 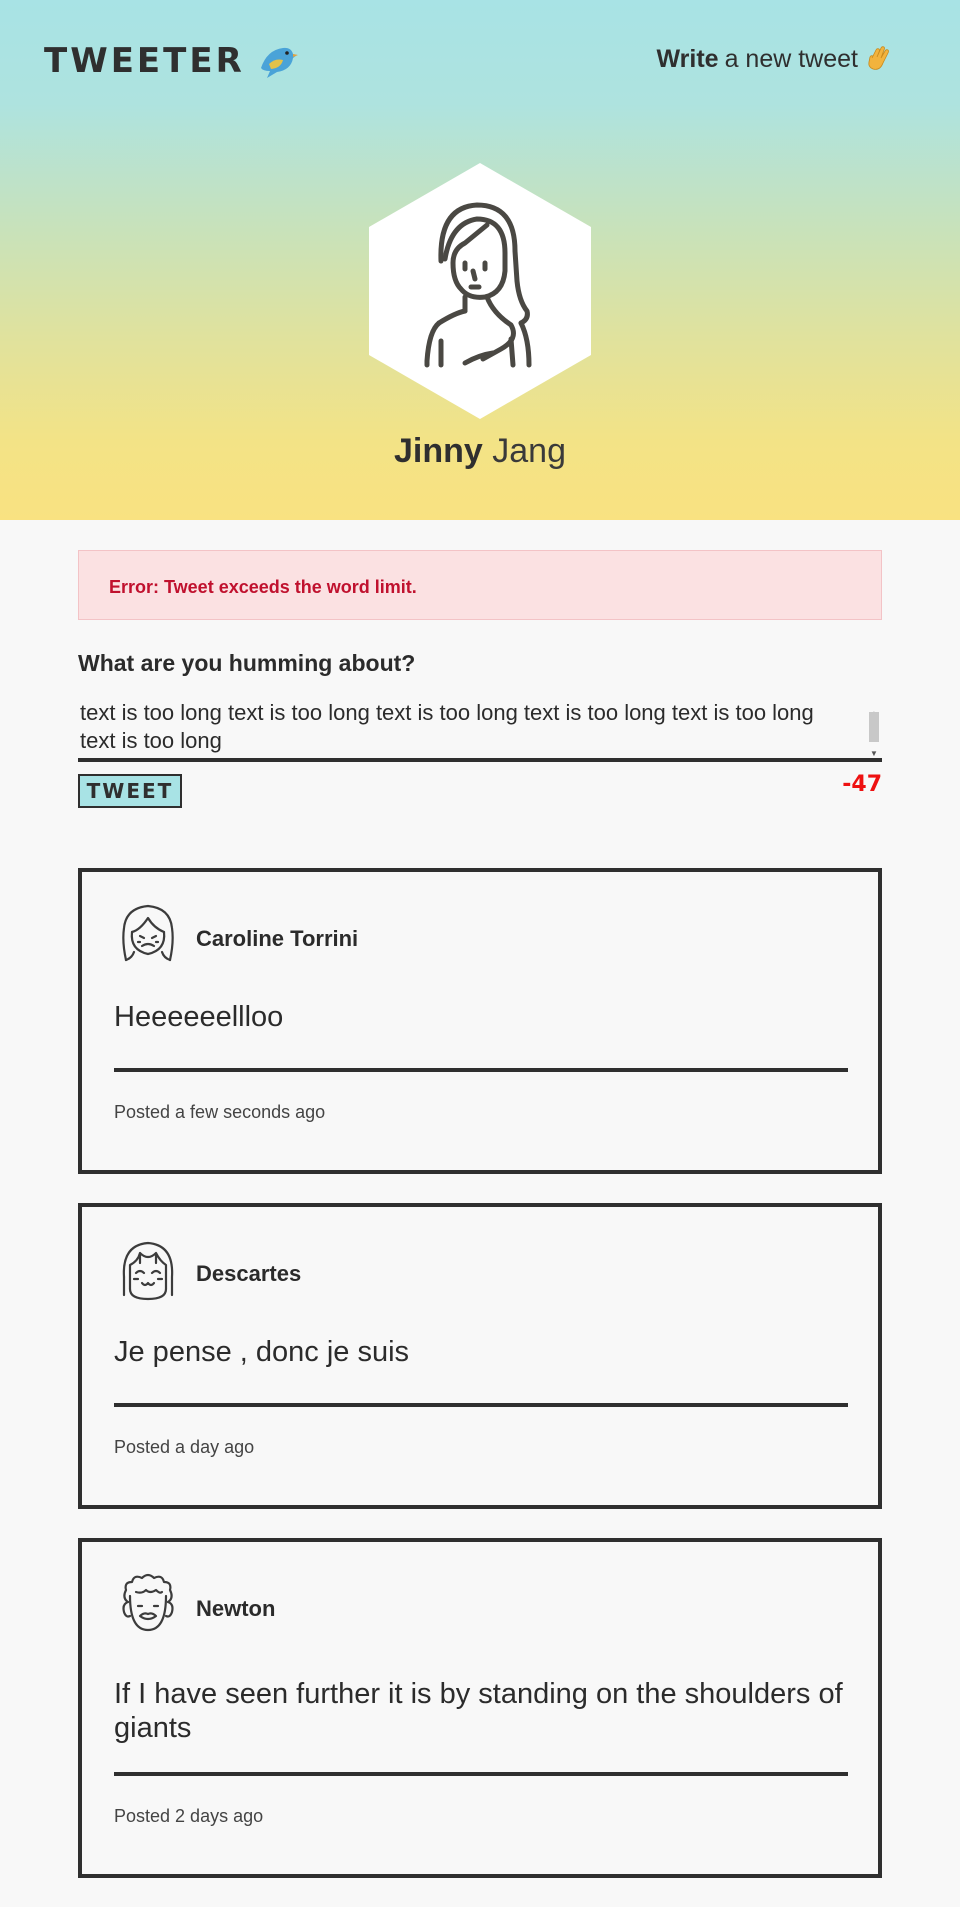 What do you see at coordinates (148, 933) in the screenshot?
I see `girl-avatar-icon` at bounding box center [148, 933].